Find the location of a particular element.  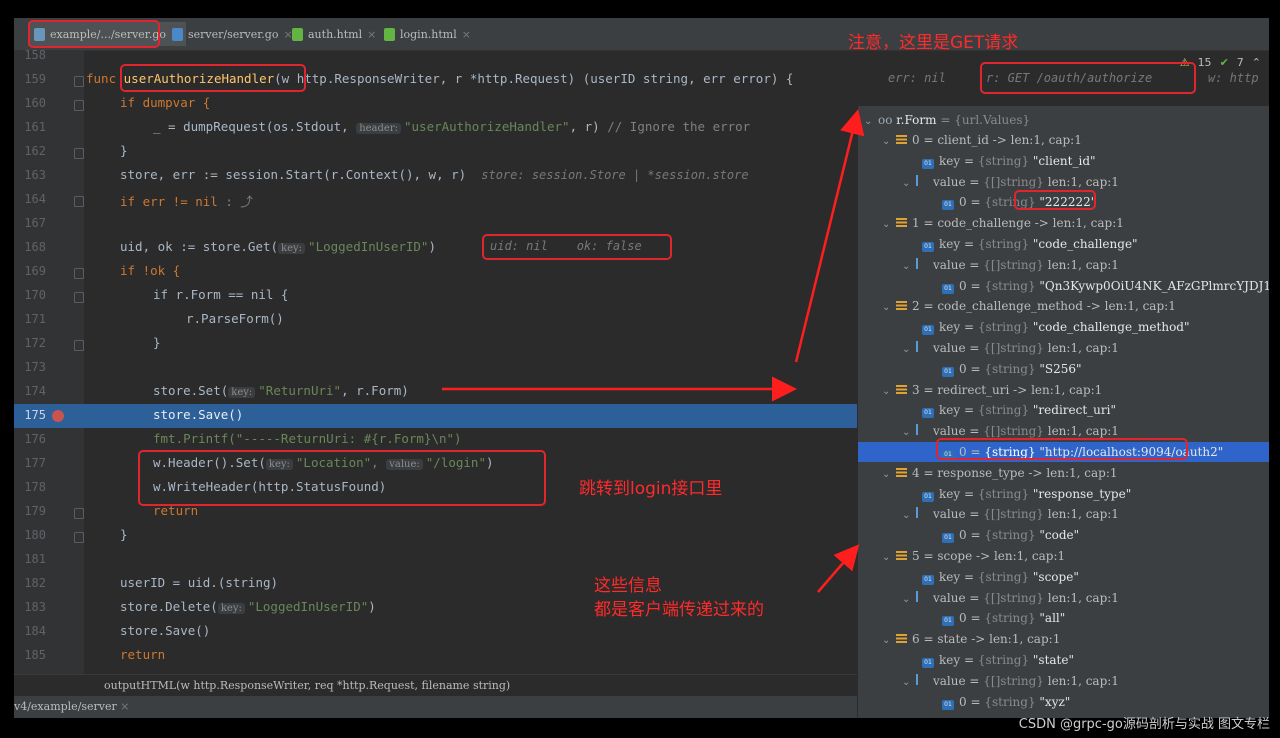

watermark: CSDN @grpc-go源码剖析与实战 图文专栏 is located at coordinates (1144, 724).